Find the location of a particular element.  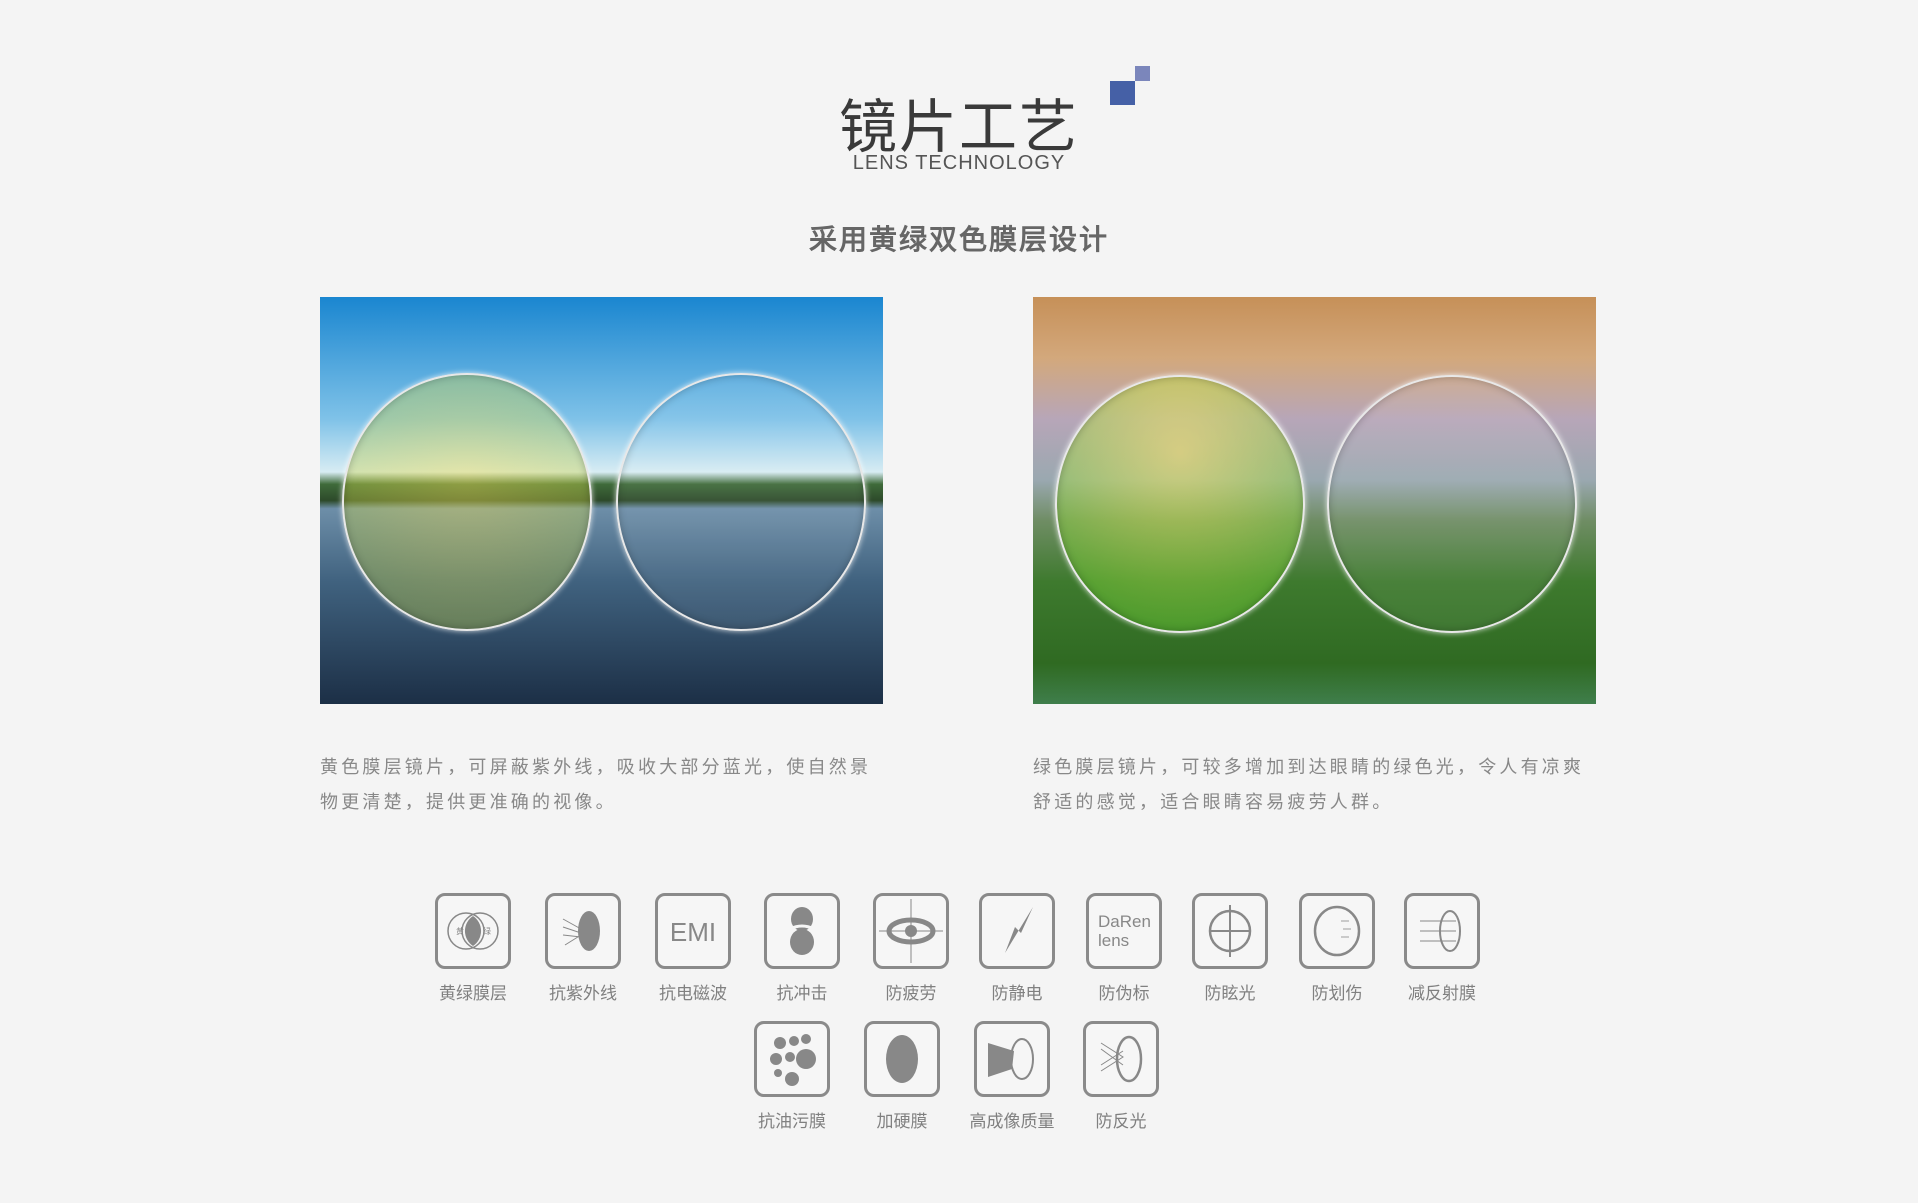

feature-item: 减反射膜 is located at coordinates (1442, 948).